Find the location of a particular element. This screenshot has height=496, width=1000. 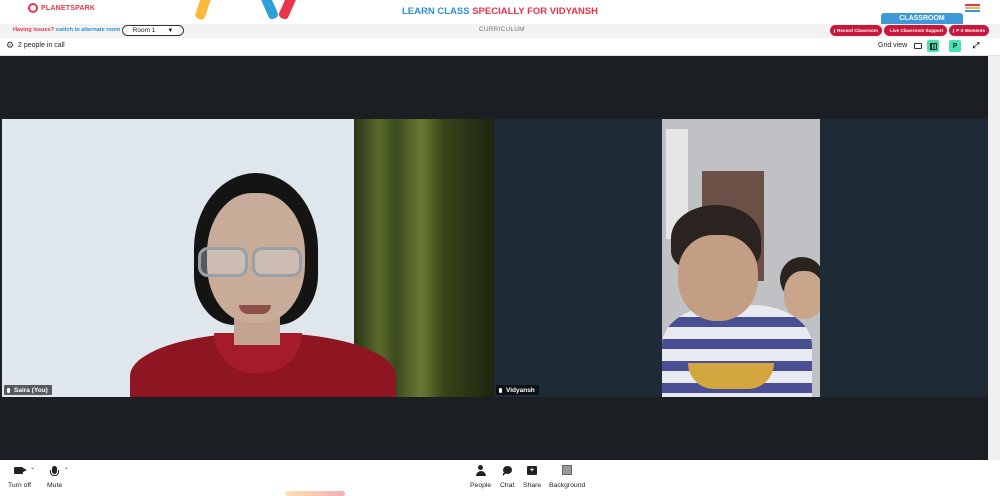

issue-text: Having issues? is located at coordinates (34, 30).